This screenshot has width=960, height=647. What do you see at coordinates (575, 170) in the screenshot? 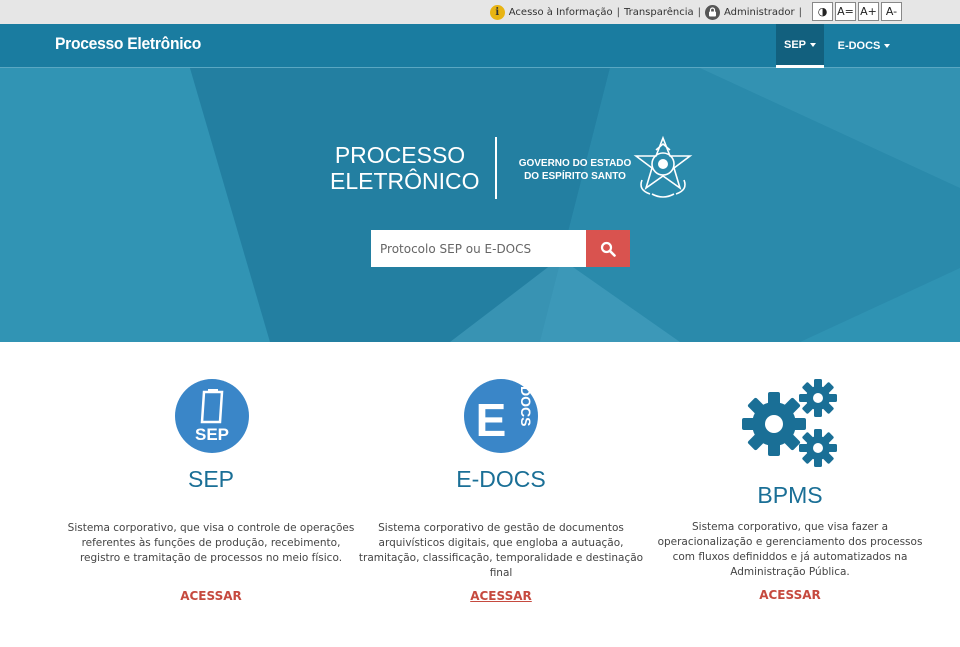
I see `government-label: GOVERNO DO ESTADO DO ESPÍRITO SANTO` at bounding box center [575, 170].